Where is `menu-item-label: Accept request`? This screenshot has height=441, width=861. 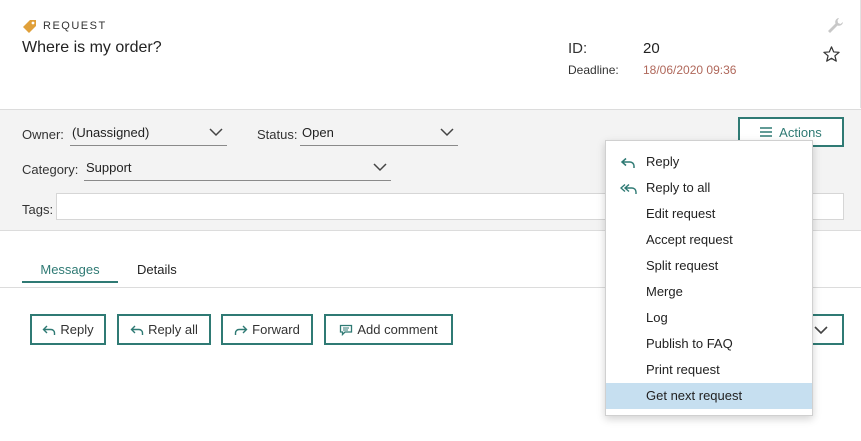 menu-item-label: Accept request is located at coordinates (689, 239).